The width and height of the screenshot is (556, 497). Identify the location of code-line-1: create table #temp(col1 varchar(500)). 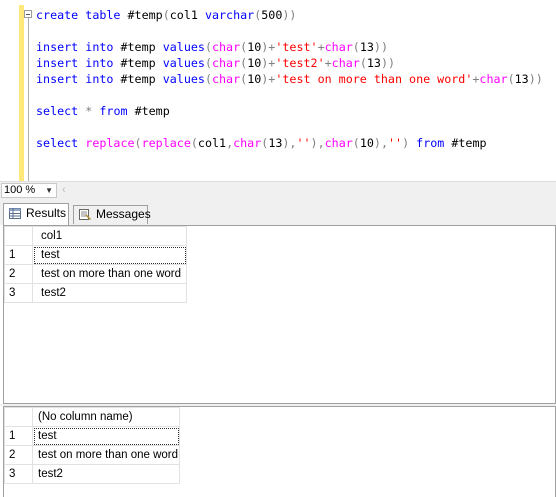
(166, 15).